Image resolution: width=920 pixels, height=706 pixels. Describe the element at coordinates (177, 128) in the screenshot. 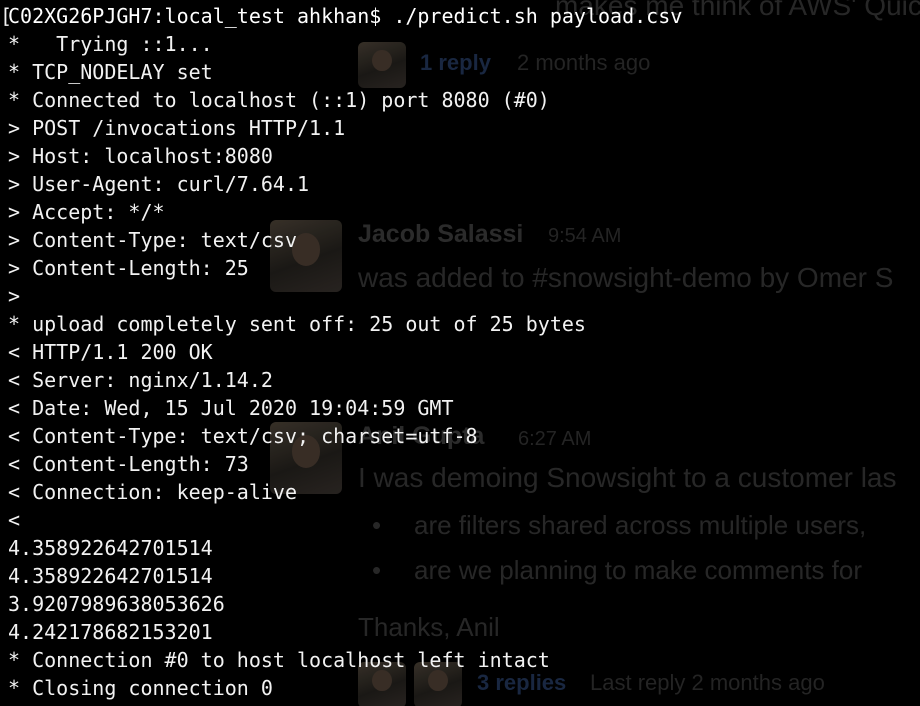

I see `terminal-line: > POST /invocations HTTP/1.1` at that location.